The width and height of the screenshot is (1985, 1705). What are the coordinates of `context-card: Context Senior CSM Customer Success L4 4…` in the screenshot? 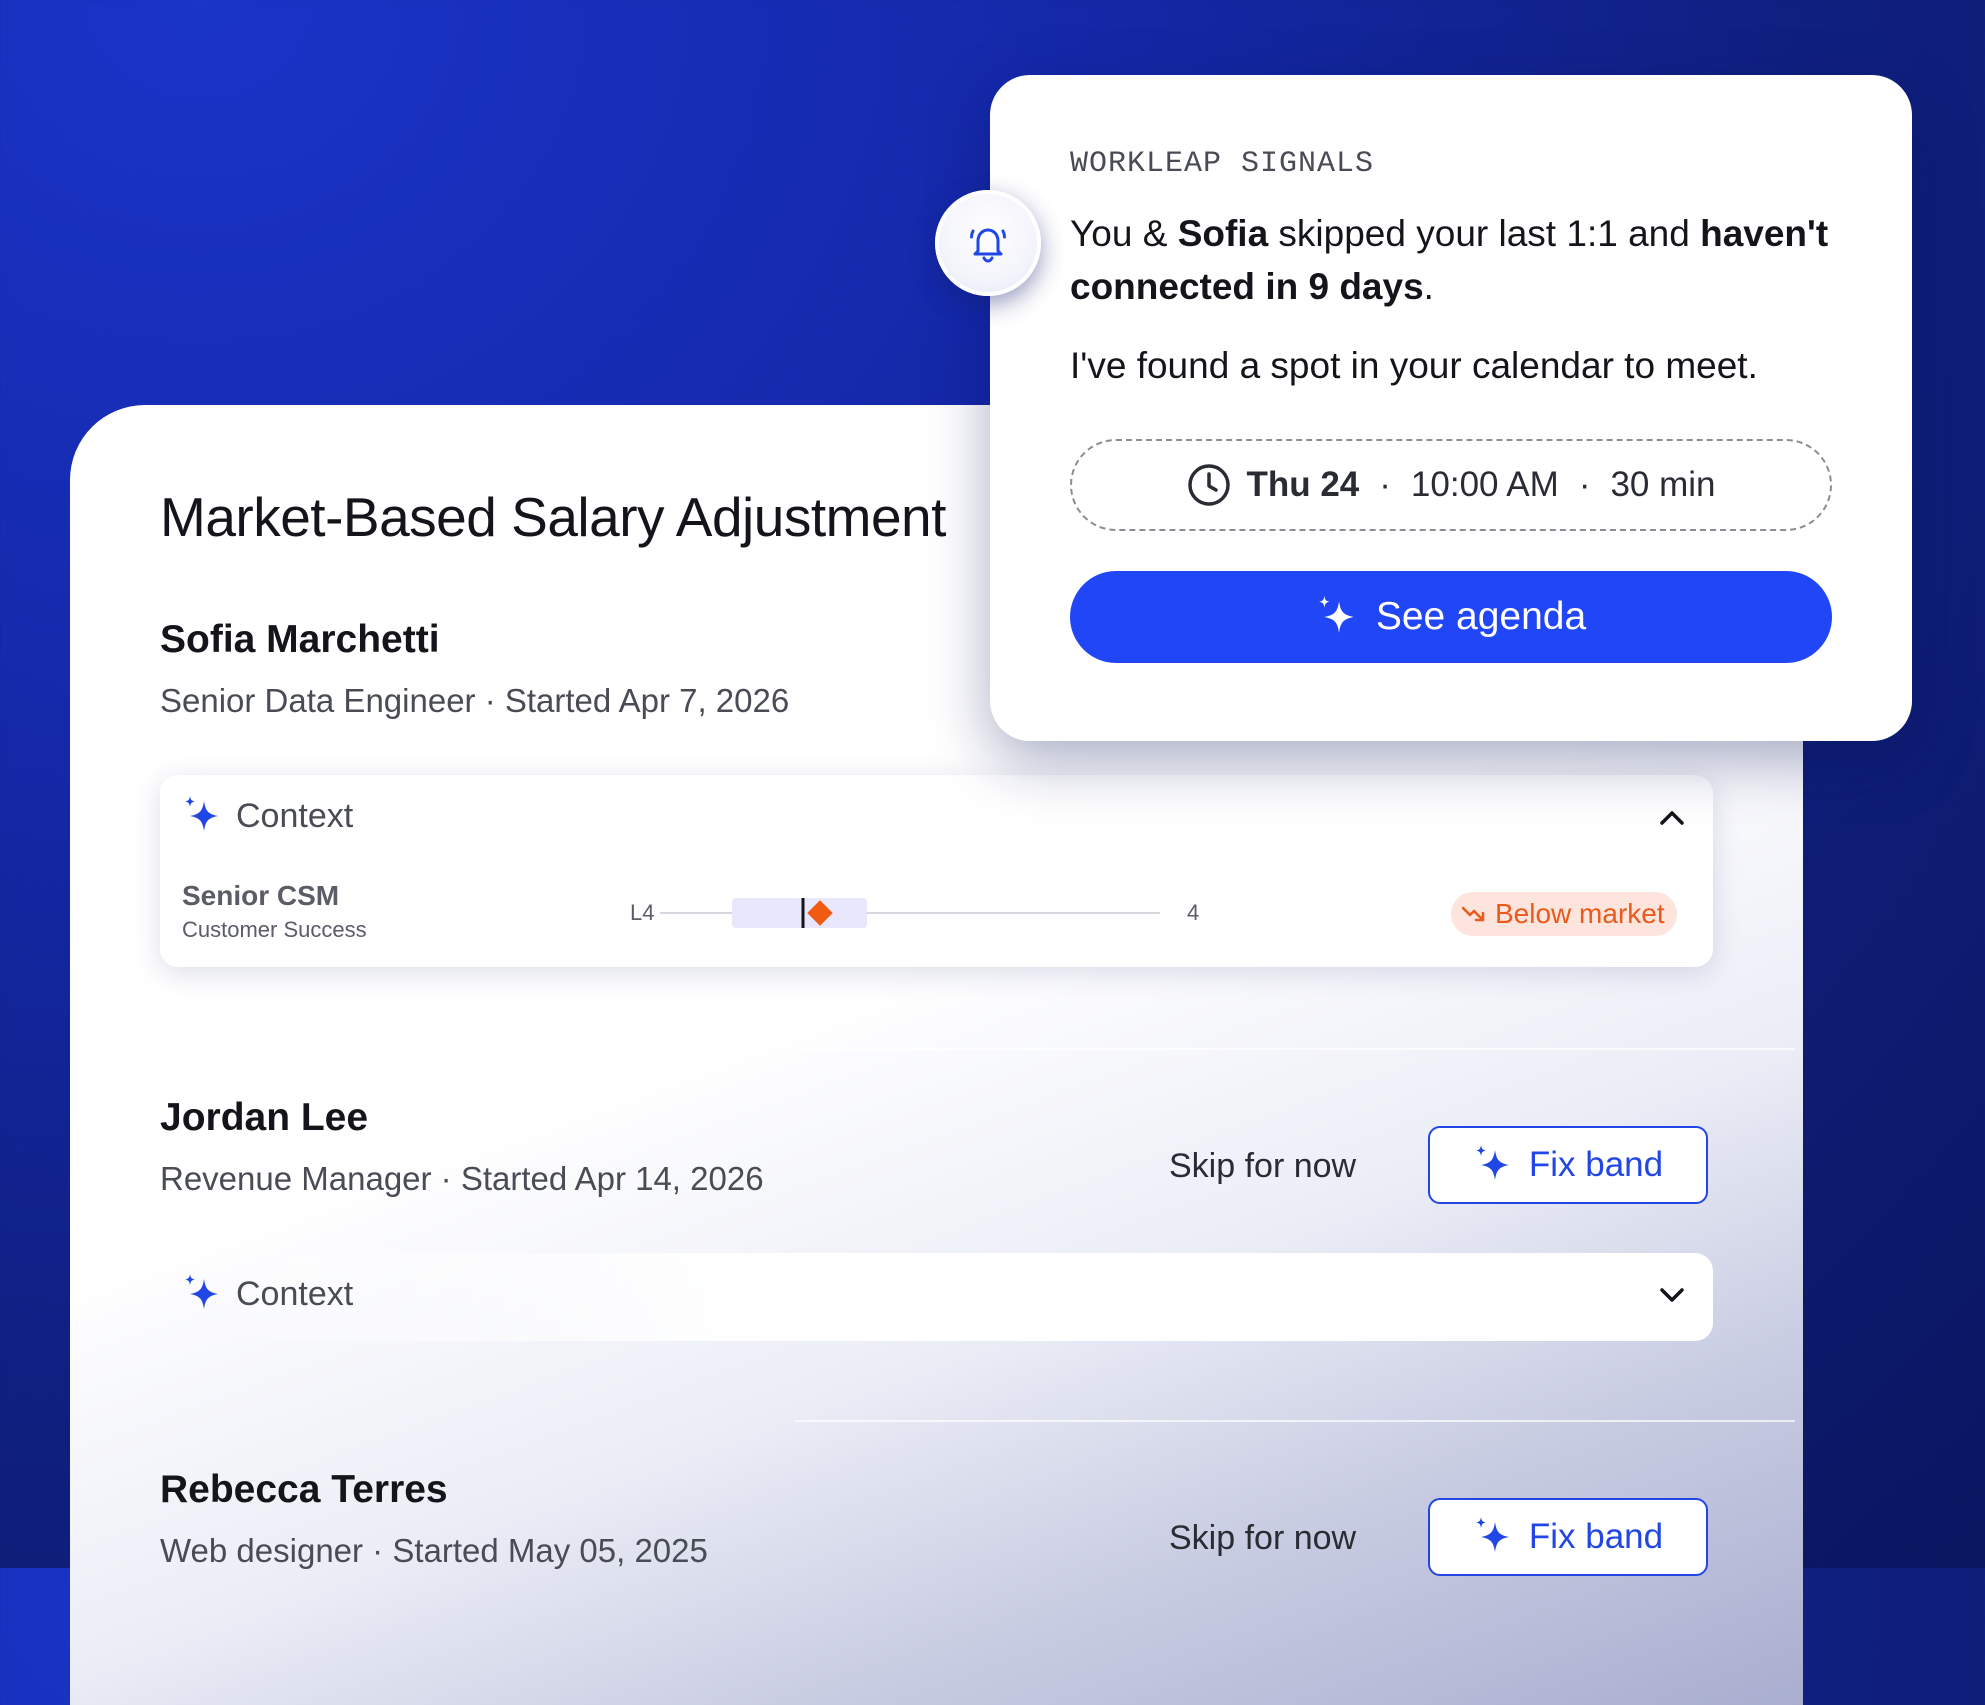 It's located at (936, 871).